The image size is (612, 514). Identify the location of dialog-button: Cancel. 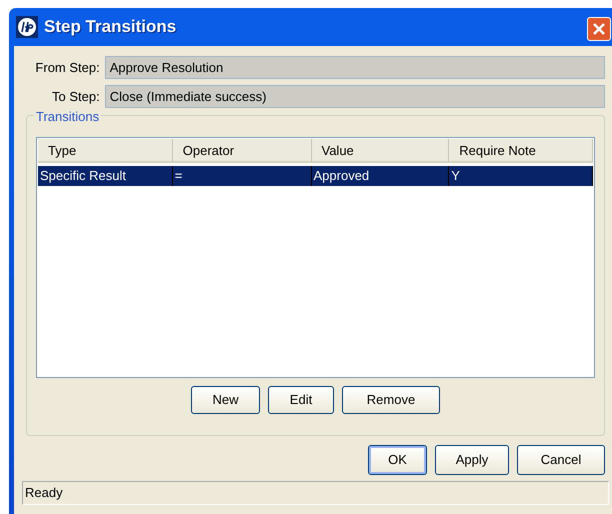
(561, 460).